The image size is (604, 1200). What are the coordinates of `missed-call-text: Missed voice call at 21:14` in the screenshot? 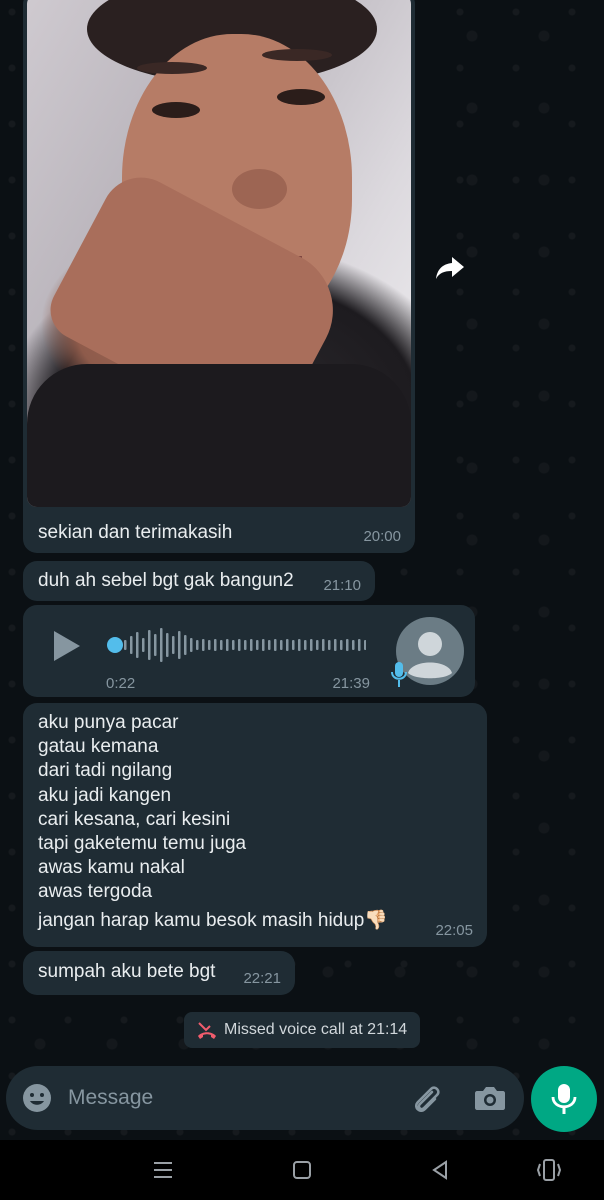 It's located at (316, 1029).